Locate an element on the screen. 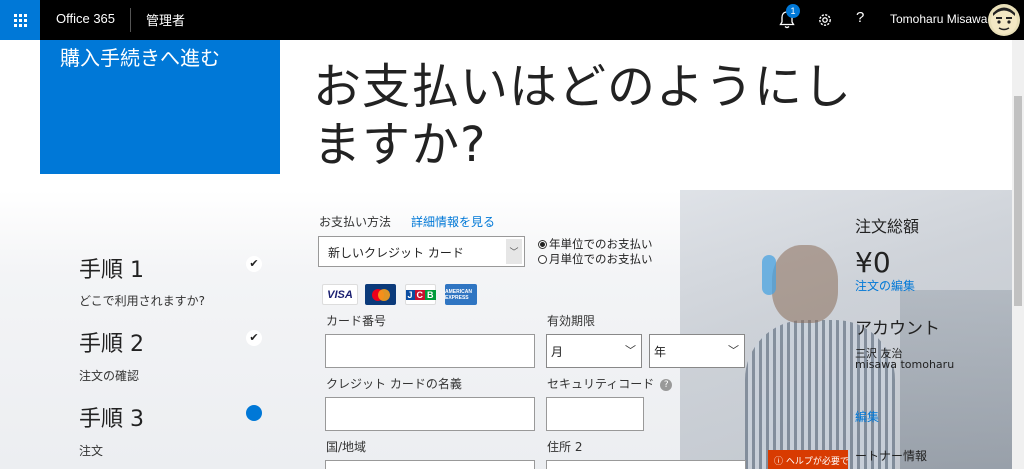 This screenshot has height=469, width=1024. step-description: 注文 is located at coordinates (91, 451).